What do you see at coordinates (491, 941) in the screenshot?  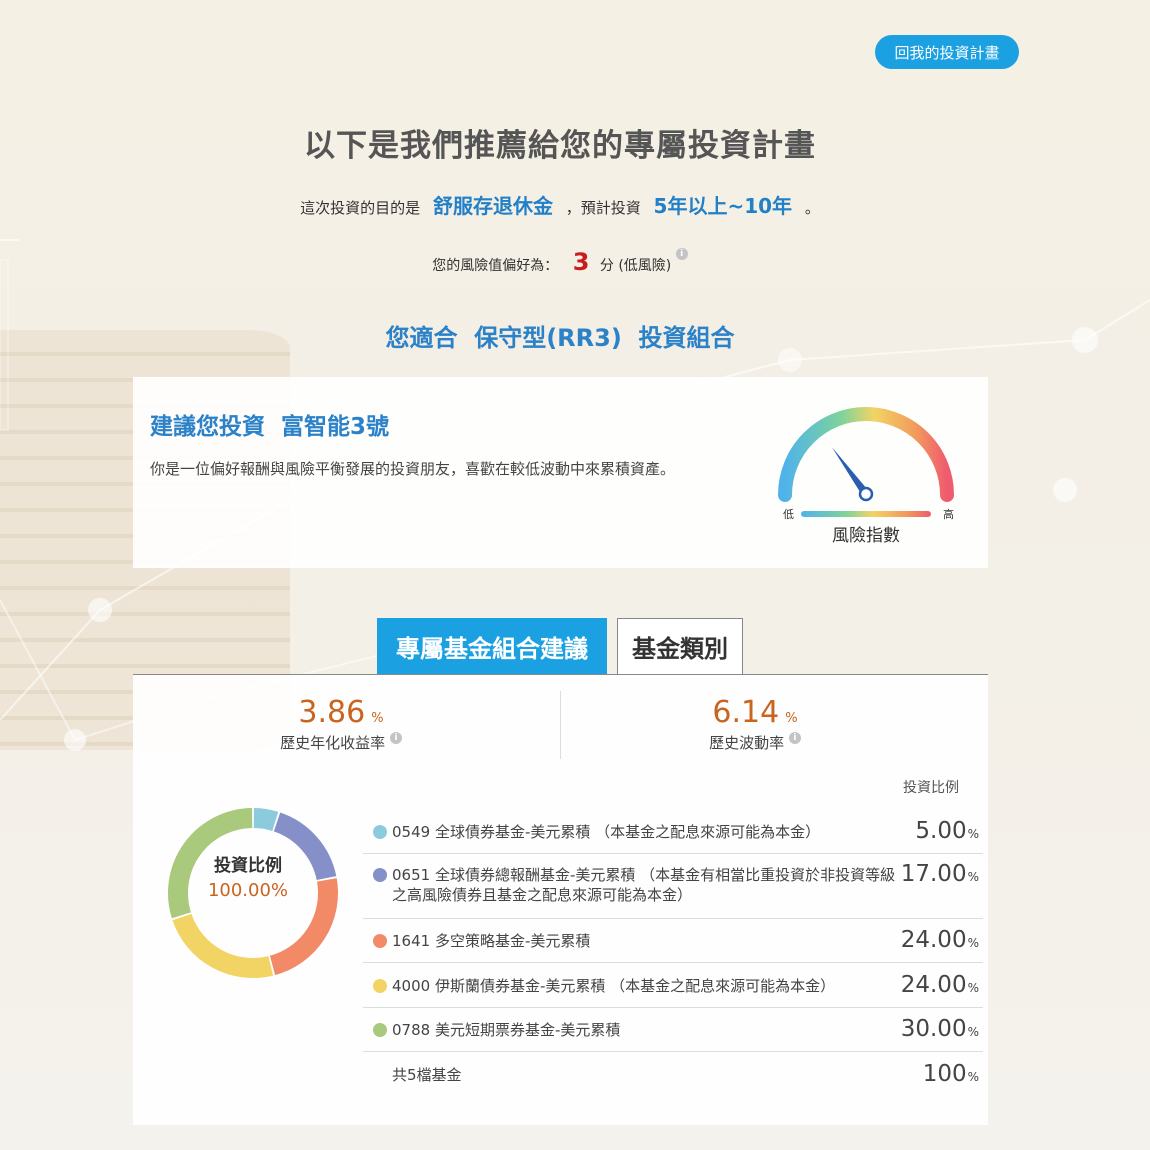 I see `fund-name: 1641 多空策略基金-美元累積` at bounding box center [491, 941].